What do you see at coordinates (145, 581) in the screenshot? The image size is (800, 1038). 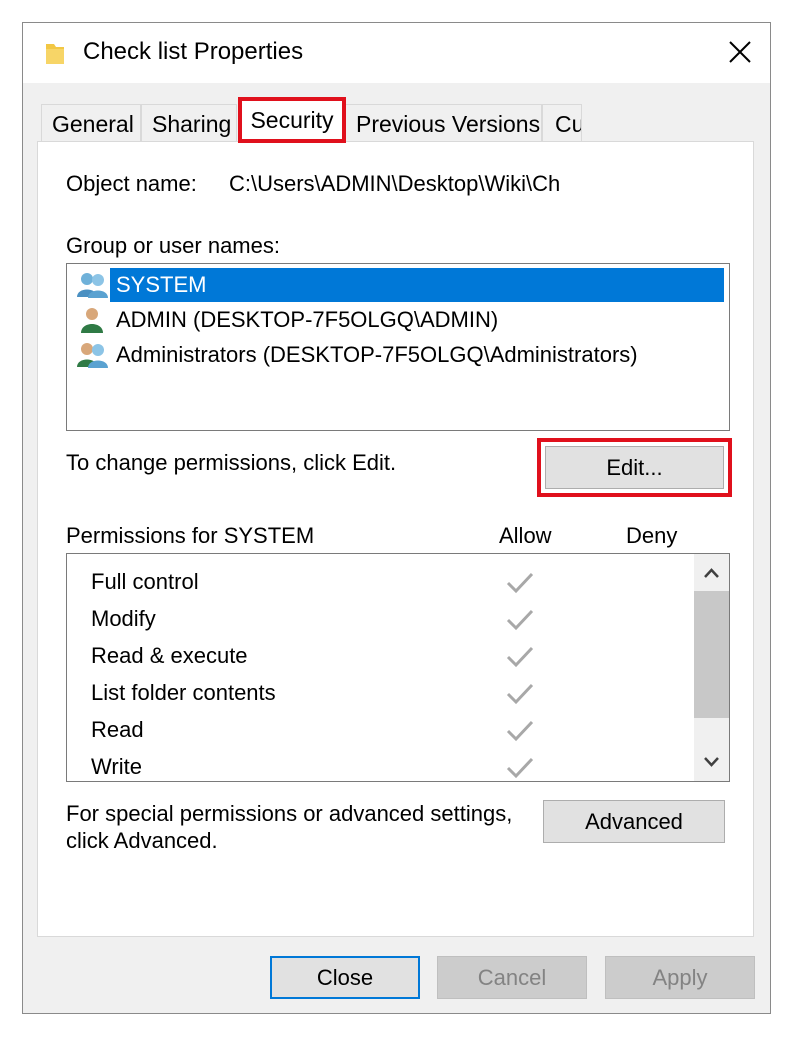 I see `permission-name: Full control` at bounding box center [145, 581].